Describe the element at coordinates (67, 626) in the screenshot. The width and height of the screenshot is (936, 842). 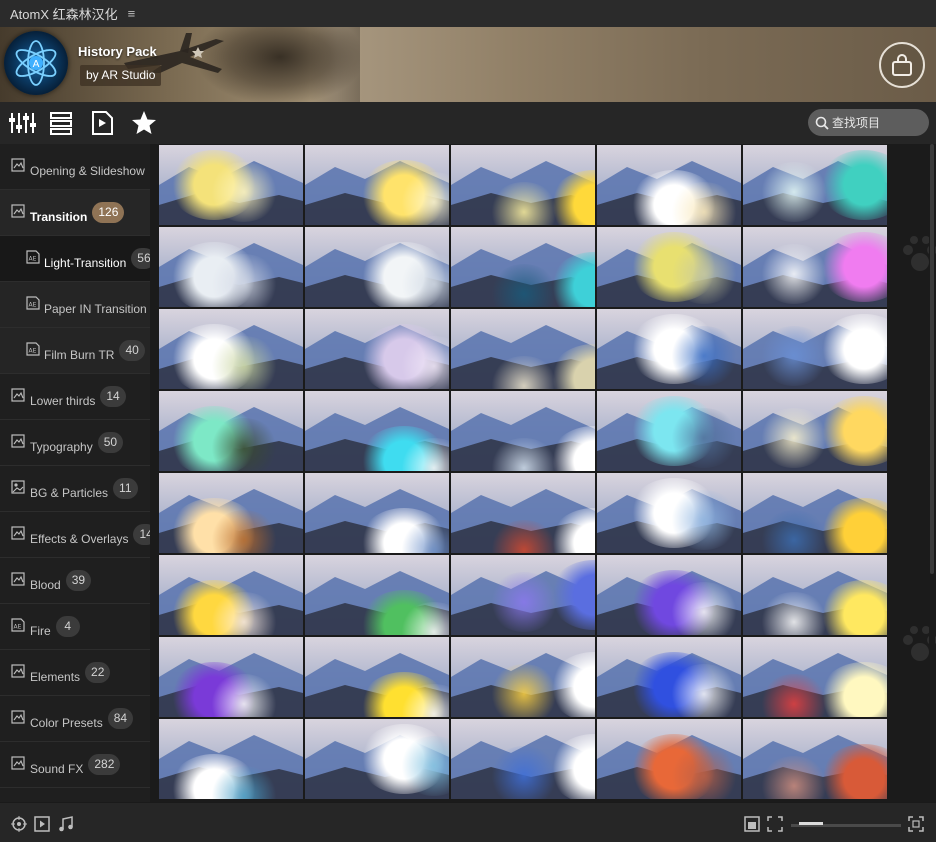
I see `count-badge: 4` at that location.